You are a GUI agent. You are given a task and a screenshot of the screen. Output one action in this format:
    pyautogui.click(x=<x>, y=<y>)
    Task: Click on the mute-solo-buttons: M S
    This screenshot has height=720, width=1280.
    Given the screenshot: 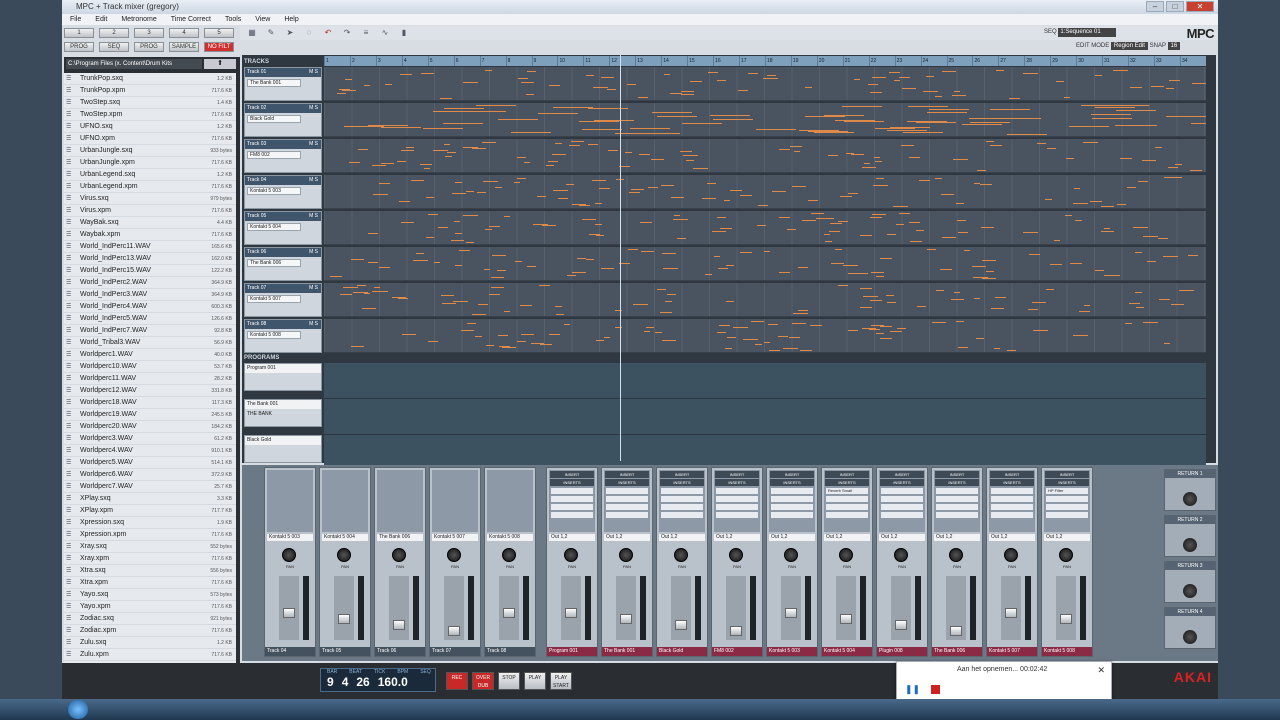 What is the action you would take?
    pyautogui.click(x=313, y=72)
    